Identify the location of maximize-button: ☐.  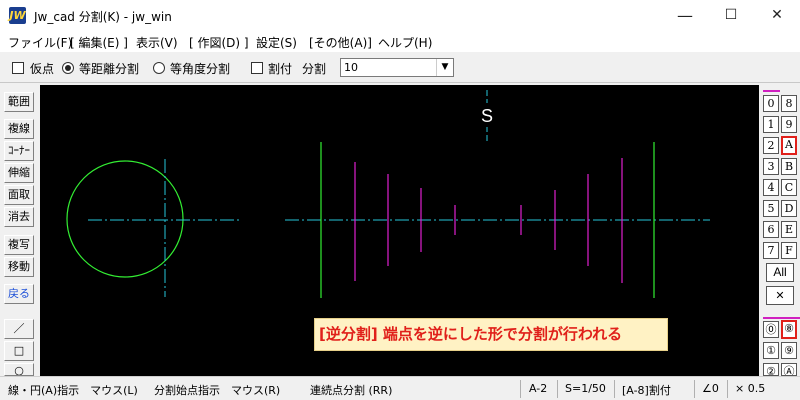
(731, 15).